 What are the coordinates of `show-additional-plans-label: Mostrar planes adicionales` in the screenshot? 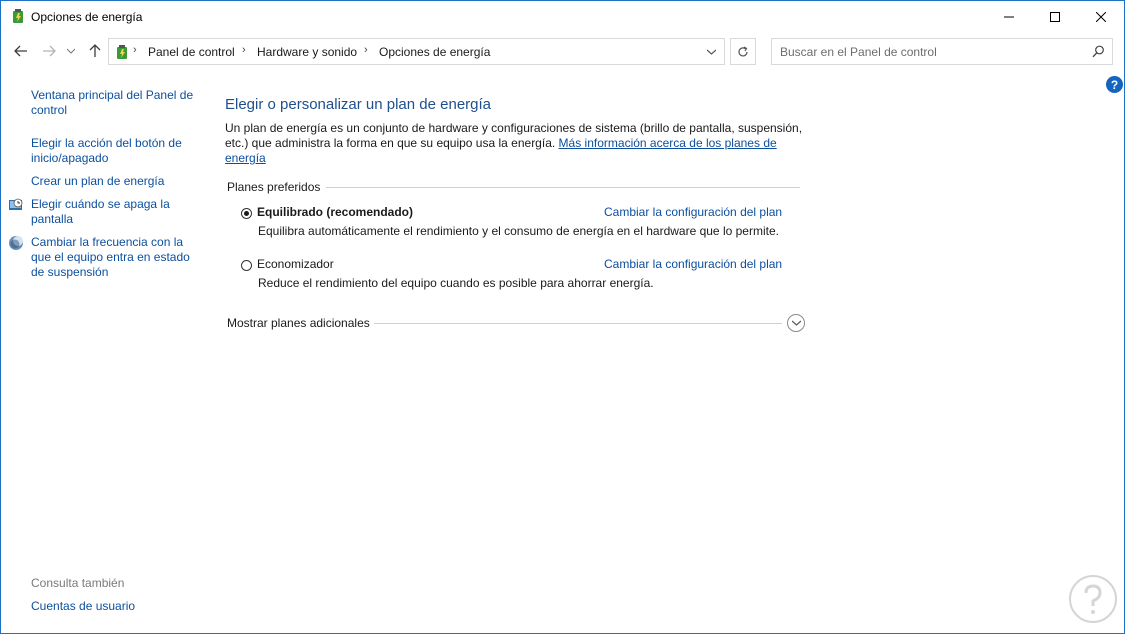 It's located at (298, 323).